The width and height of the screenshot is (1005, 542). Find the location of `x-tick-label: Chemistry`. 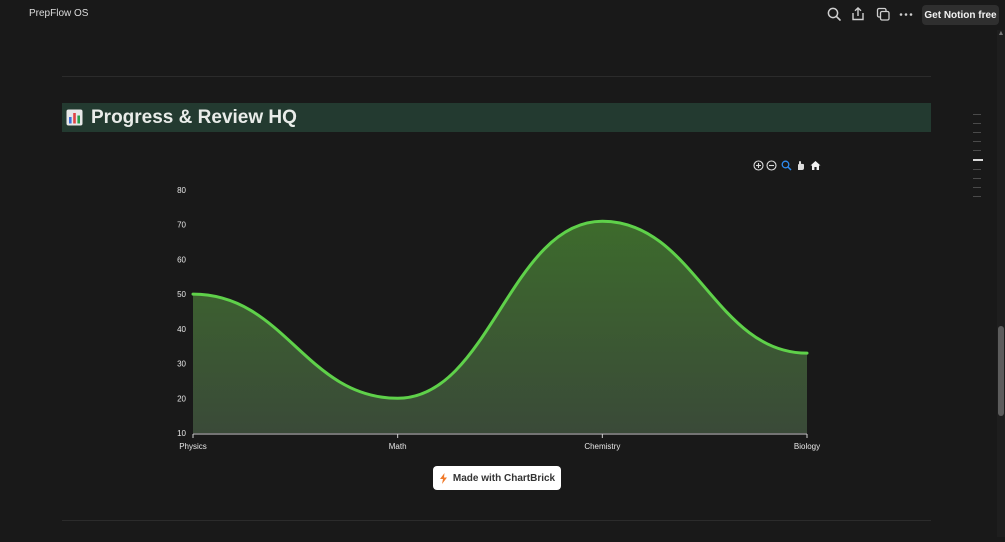

x-tick-label: Chemistry is located at coordinates (602, 446).